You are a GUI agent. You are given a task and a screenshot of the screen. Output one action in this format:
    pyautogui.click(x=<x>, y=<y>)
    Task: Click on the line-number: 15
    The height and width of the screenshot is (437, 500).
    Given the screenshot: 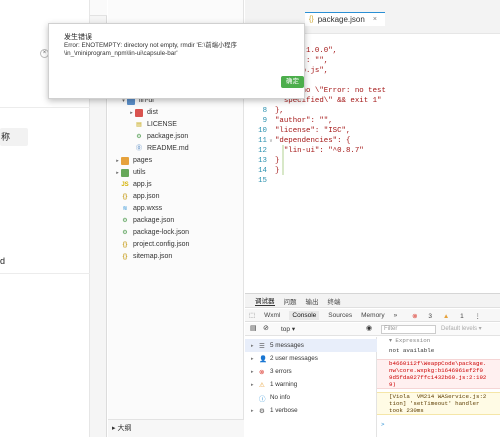 What is the action you would take?
    pyautogui.click(x=262, y=181)
    